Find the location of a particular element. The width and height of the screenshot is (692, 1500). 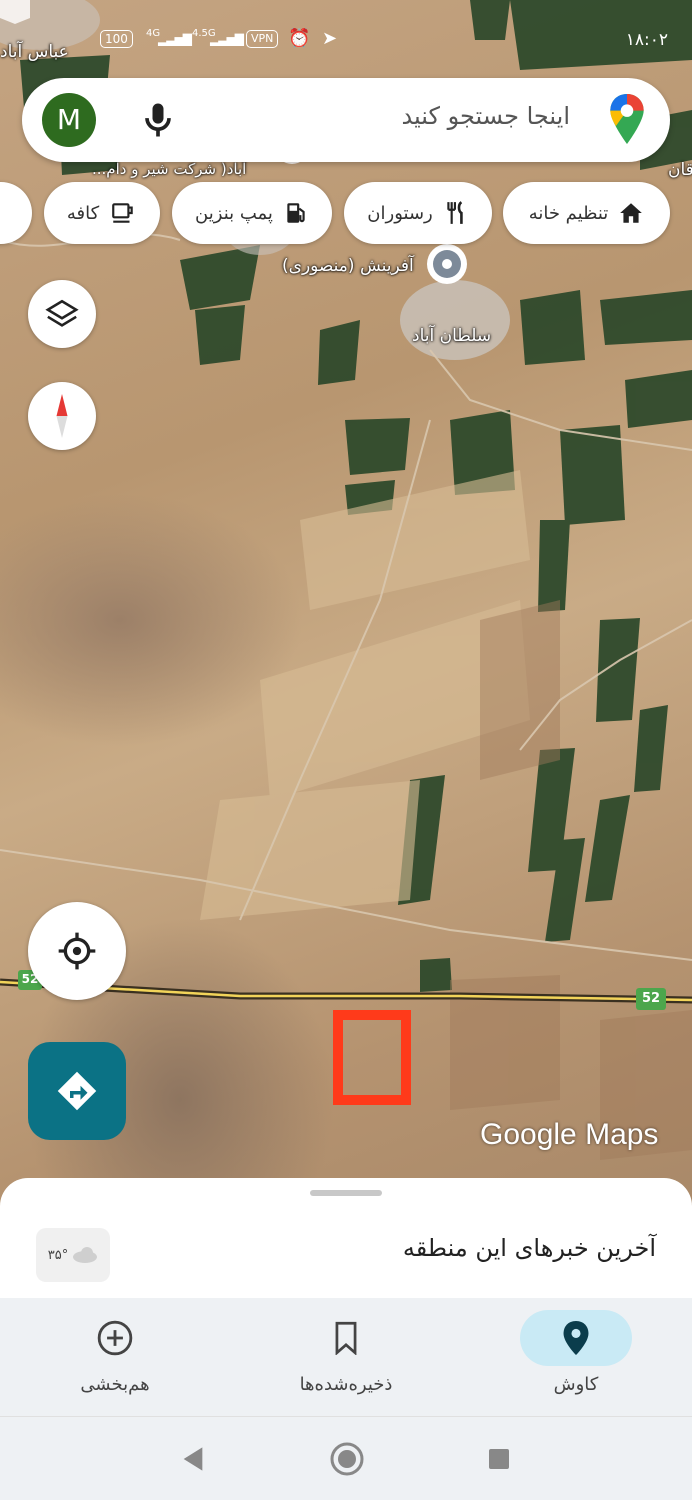

back-icon is located at coordinates (193, 1459).